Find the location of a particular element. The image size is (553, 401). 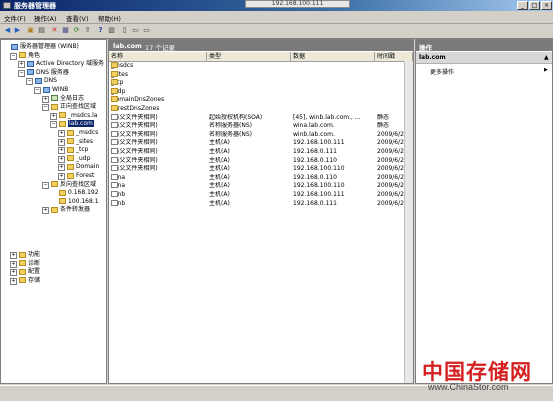

up-folder-icon: ▣ is located at coordinates (30, 30).